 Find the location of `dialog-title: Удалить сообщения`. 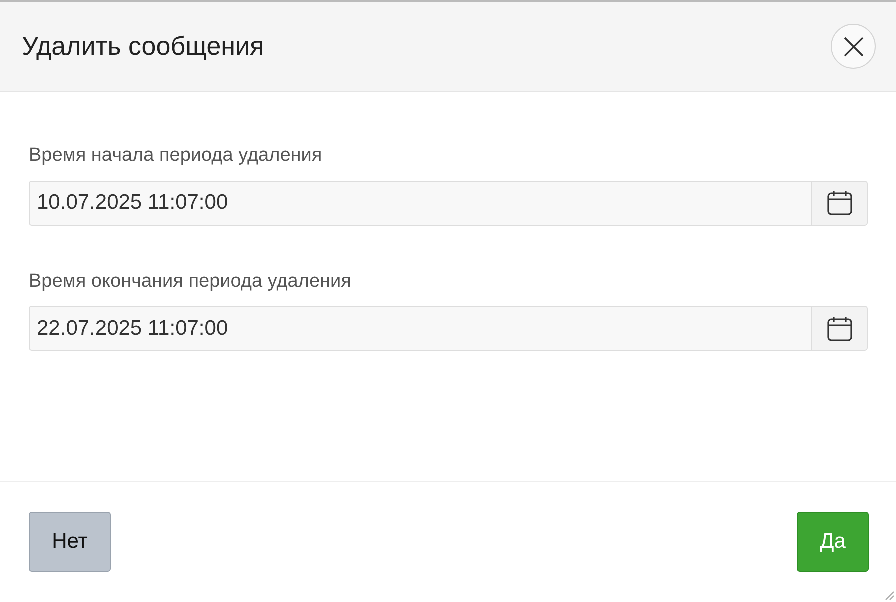

dialog-title: Удалить сообщения is located at coordinates (143, 46).